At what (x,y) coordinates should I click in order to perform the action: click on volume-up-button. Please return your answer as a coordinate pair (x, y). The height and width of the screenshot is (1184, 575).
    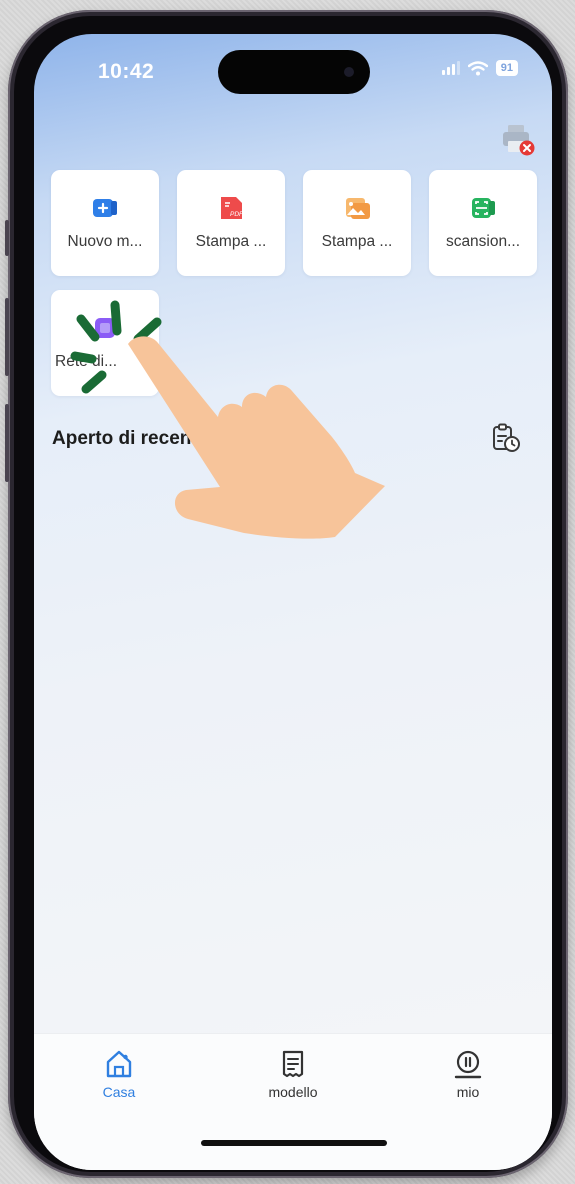
    Looking at the image, I should click on (7, 337).